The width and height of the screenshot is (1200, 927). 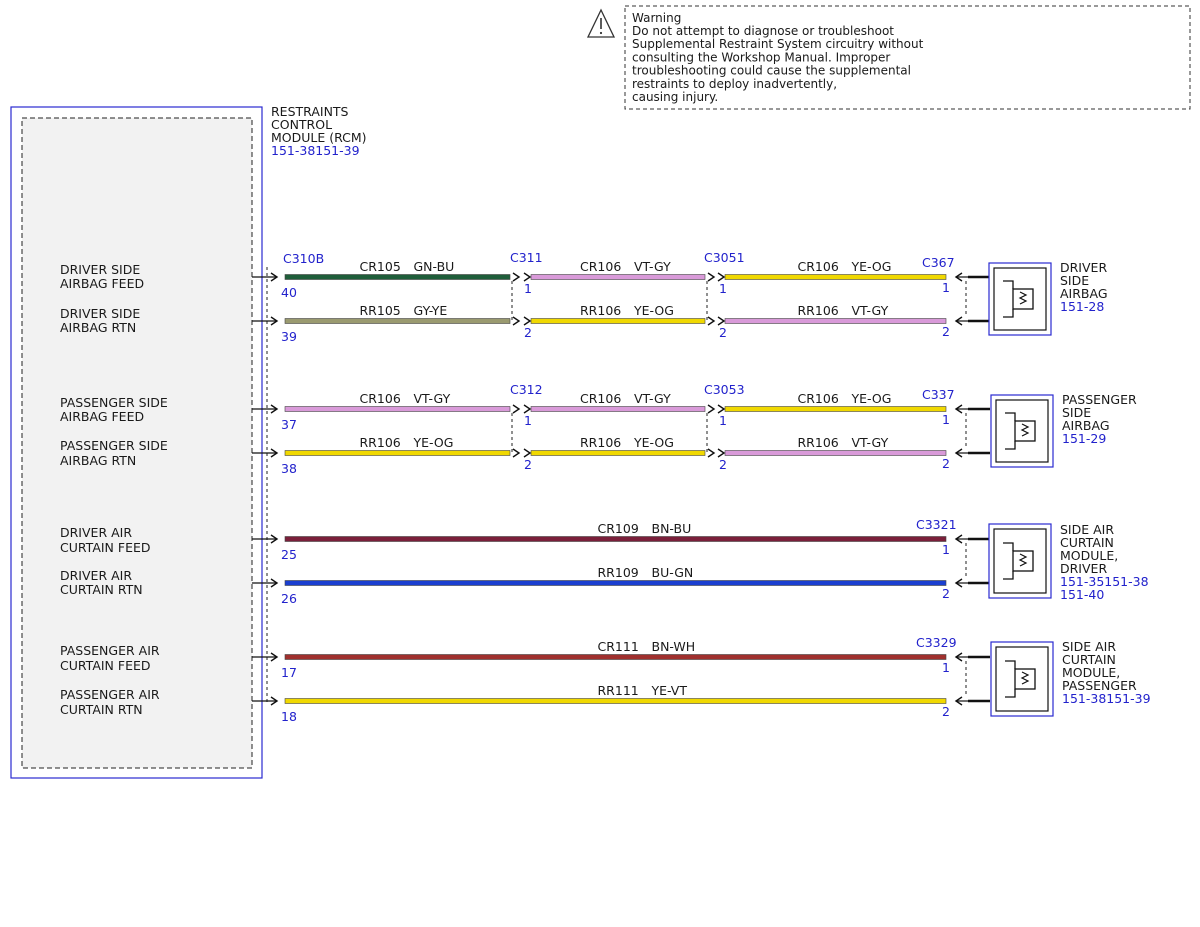 What do you see at coordinates (938, 262) in the screenshot?
I see `end-connector-id: C367` at bounding box center [938, 262].